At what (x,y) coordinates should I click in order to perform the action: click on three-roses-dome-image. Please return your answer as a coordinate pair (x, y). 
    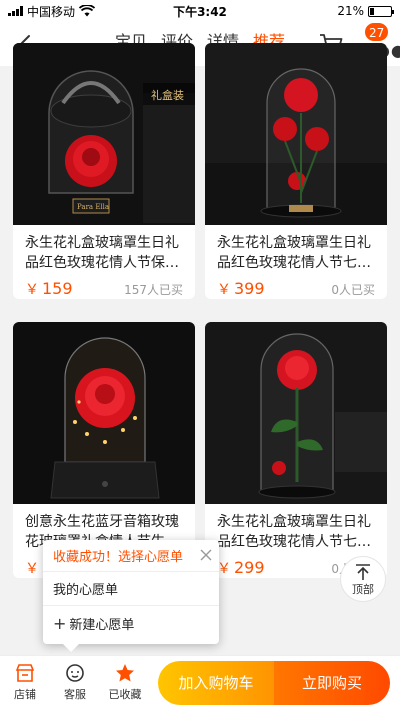
    Looking at the image, I should click on (296, 134).